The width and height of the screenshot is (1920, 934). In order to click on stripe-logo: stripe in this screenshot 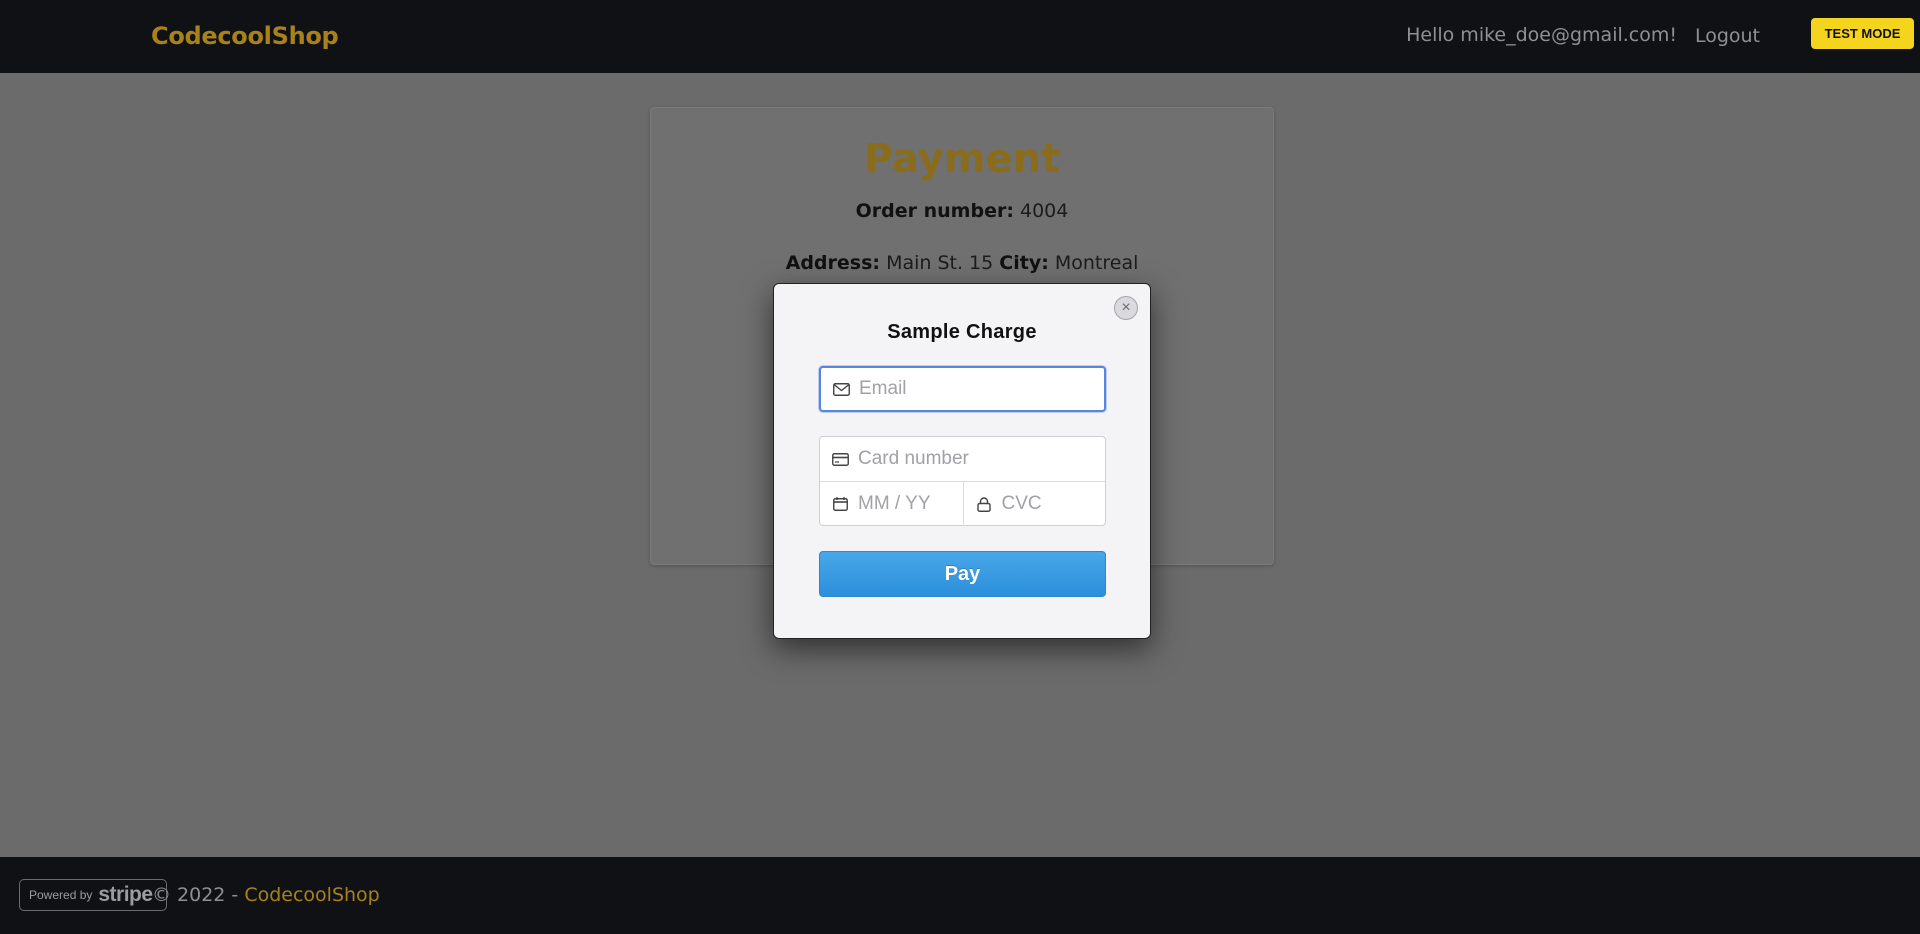, I will do `click(125, 894)`.